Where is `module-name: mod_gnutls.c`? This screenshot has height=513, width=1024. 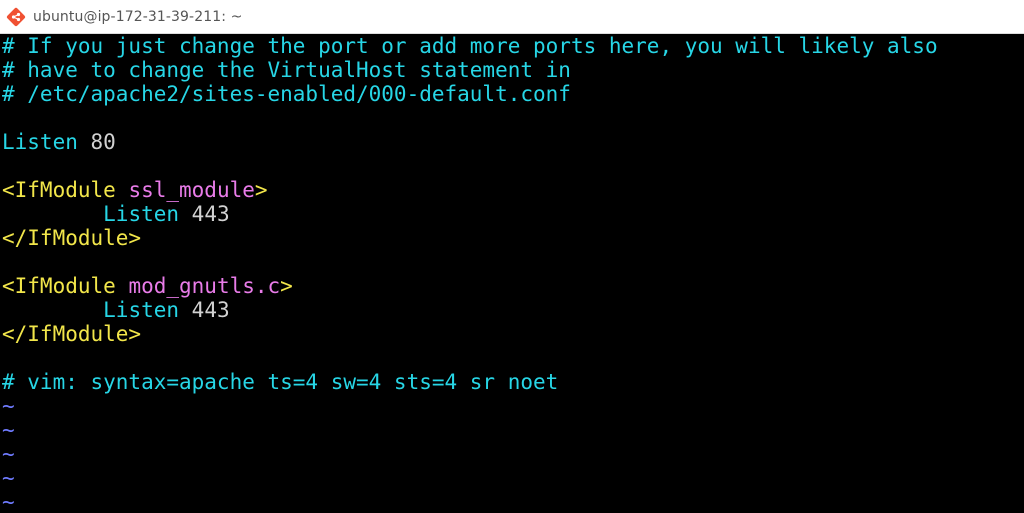 module-name: mod_gnutls.c is located at coordinates (204, 286).